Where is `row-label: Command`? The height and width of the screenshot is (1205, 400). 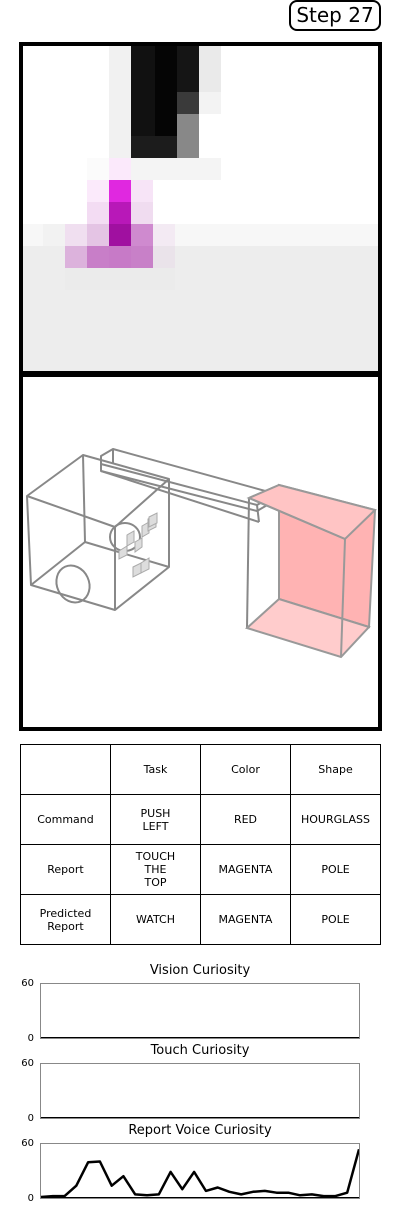 row-label: Command is located at coordinates (65, 819).